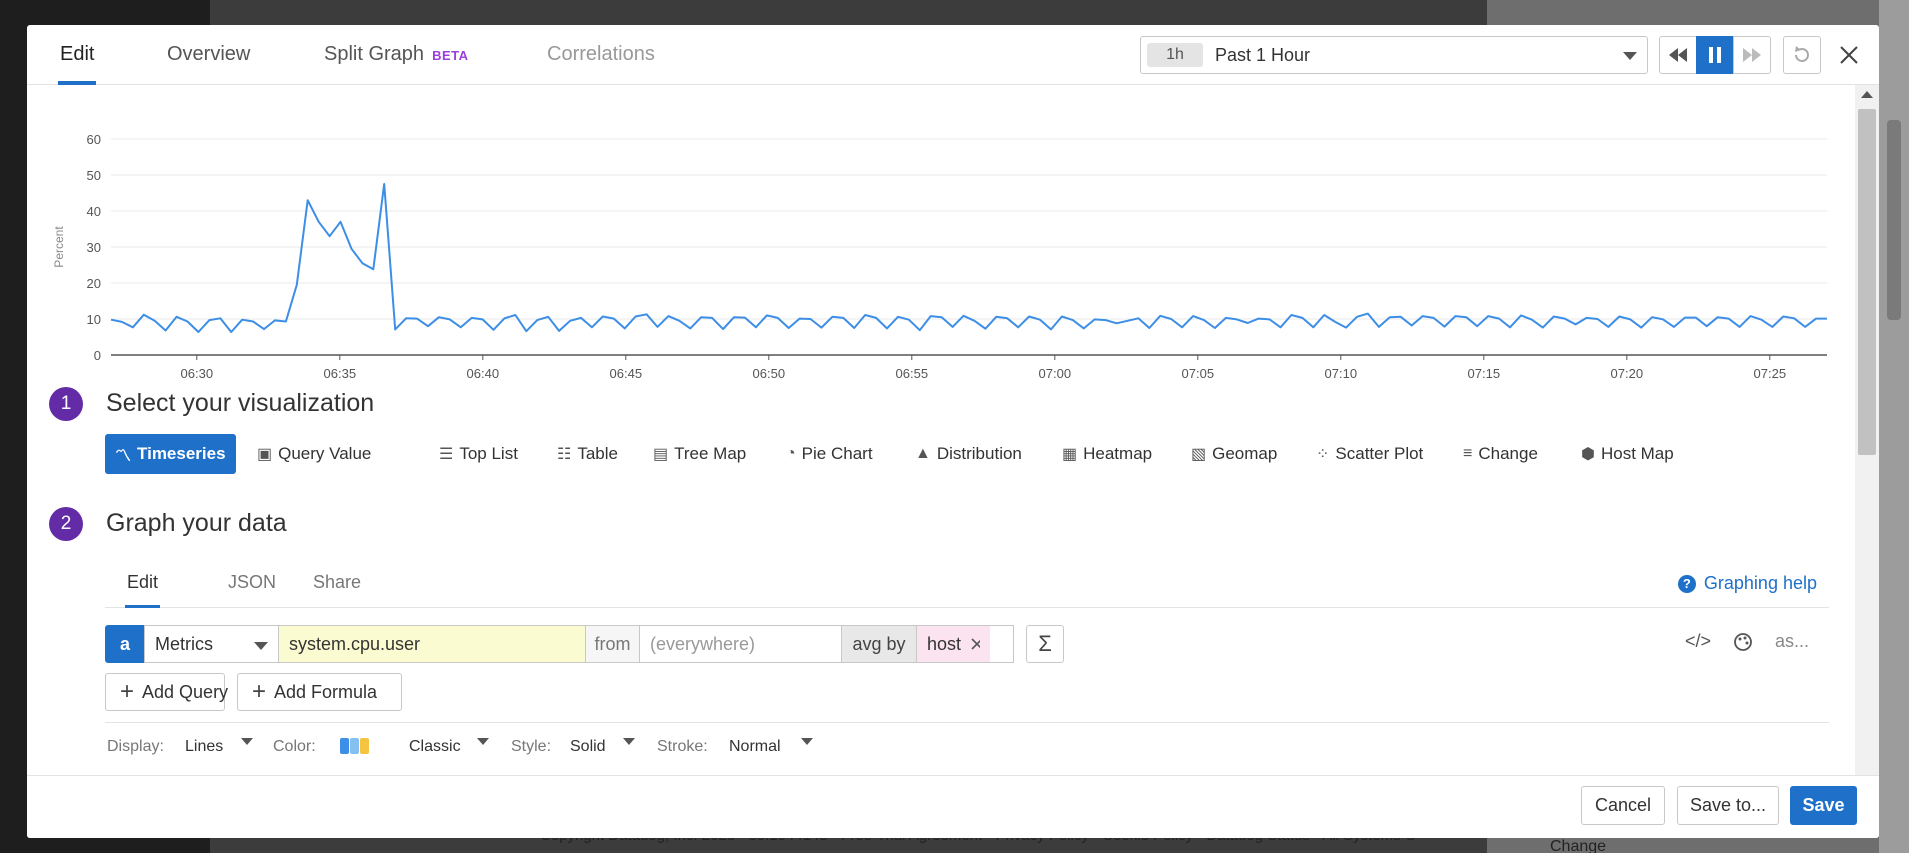  What do you see at coordinates (1394, 55) in the screenshot?
I see `time-selector: 1h Past 1 Hour` at bounding box center [1394, 55].